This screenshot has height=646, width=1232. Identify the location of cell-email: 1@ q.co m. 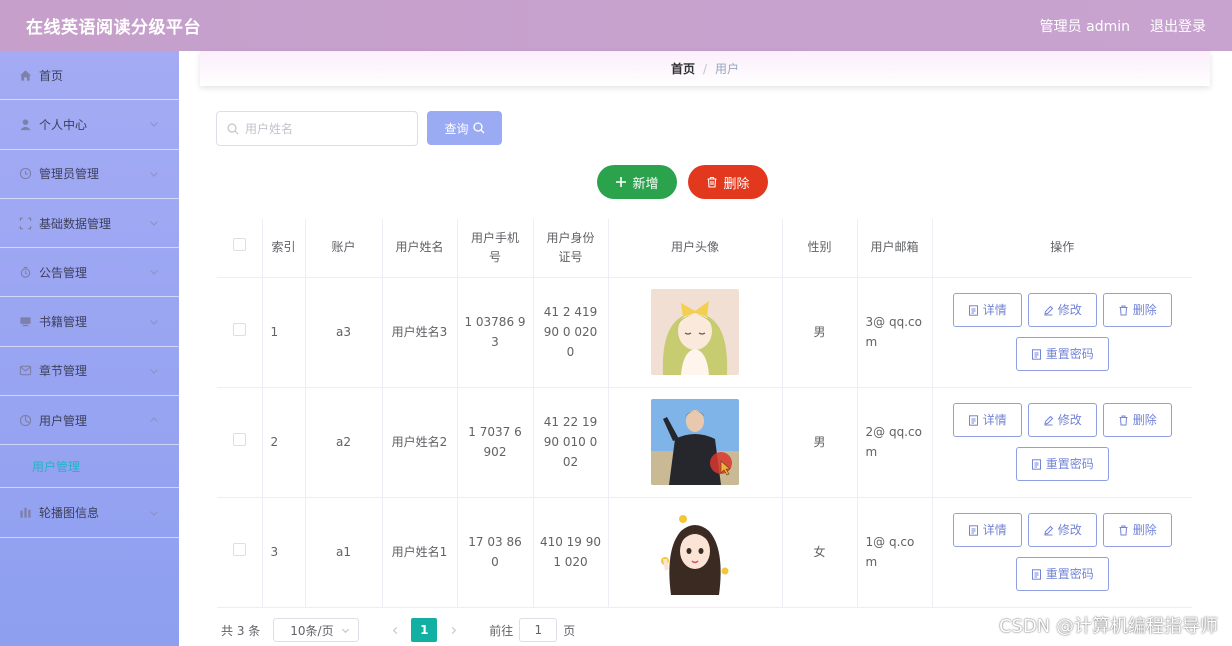
(895, 552).